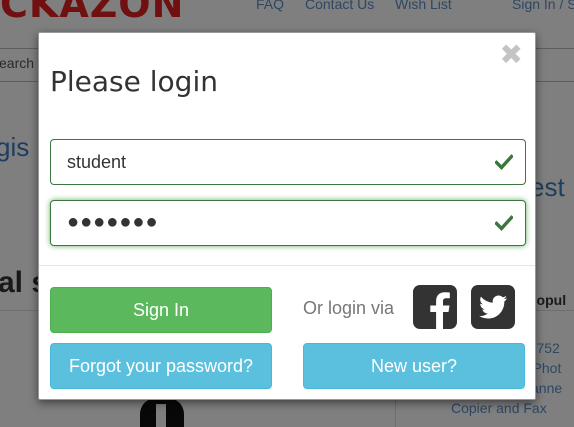 Image resolution: width=574 pixels, height=427 pixels. What do you see at coordinates (161, 366) in the screenshot?
I see `forgot-password-button: Forgot your password?` at bounding box center [161, 366].